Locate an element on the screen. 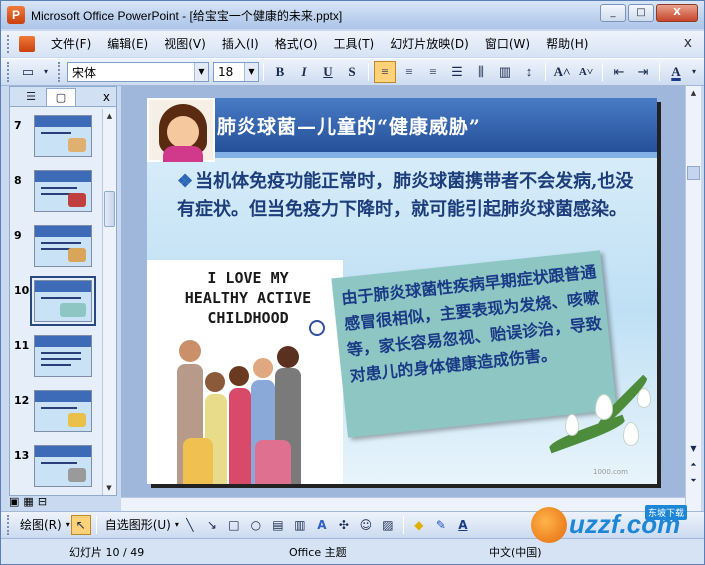 This screenshot has width=705, height=565. oval-icon: ○ is located at coordinates (256, 525).